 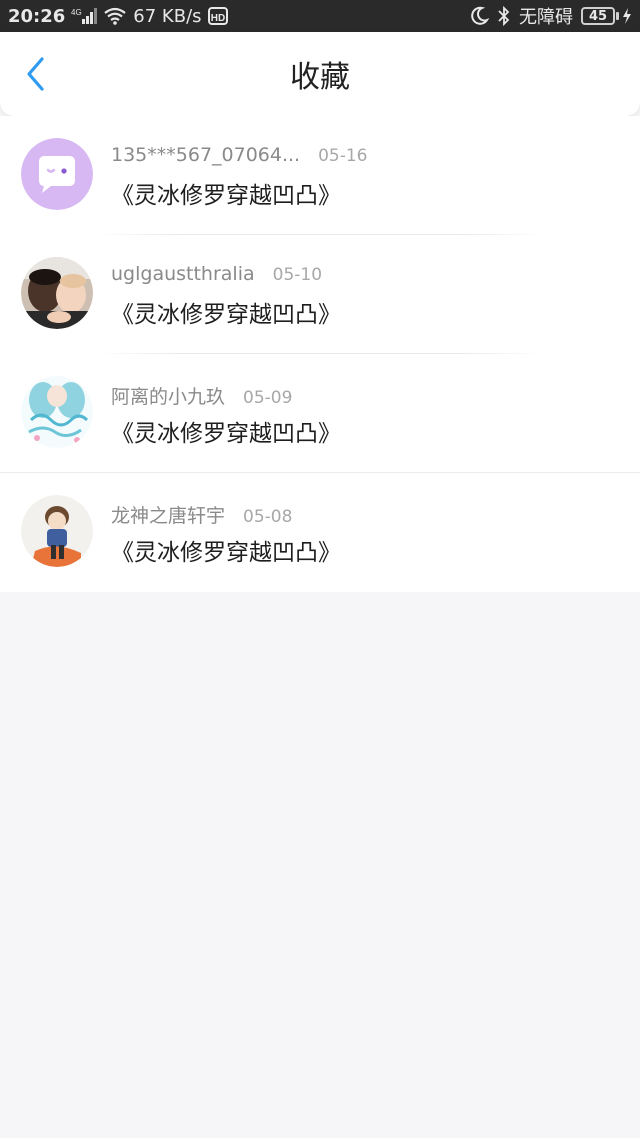 What do you see at coordinates (320, 16) in the screenshot?
I see `status-bar: 20:26 4G 67 KB/s HD 无障碍 45` at bounding box center [320, 16].